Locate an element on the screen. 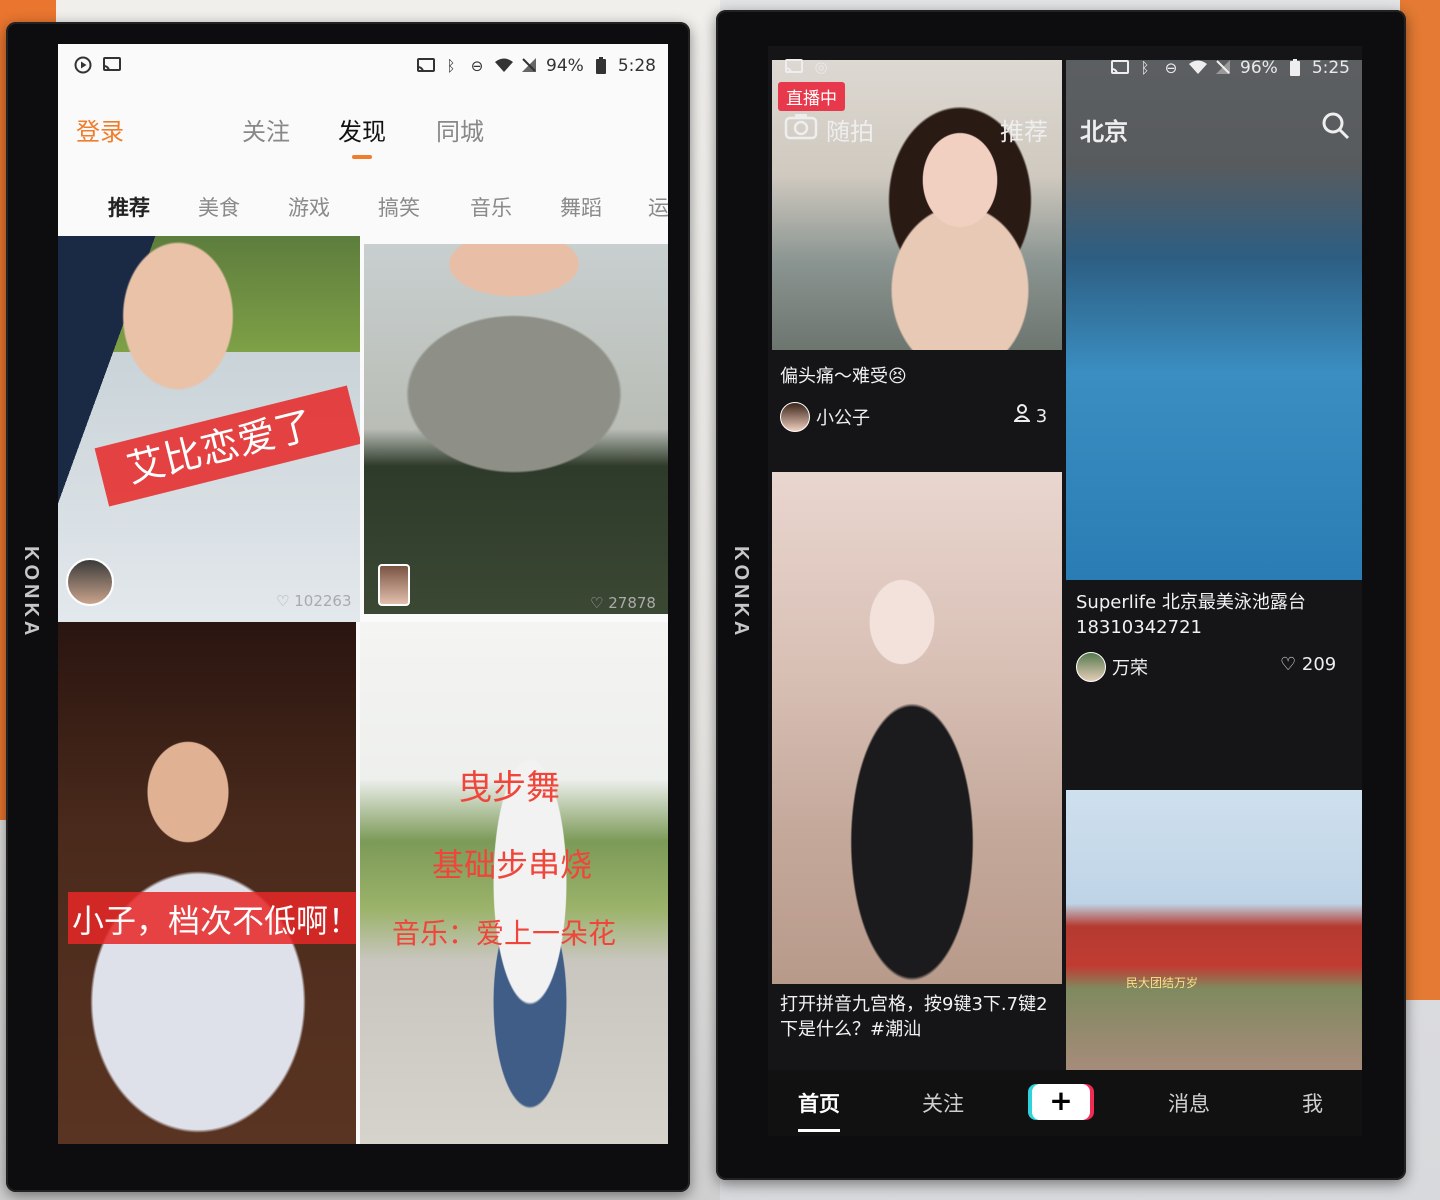 The width and height of the screenshot is (1440, 1200). person-icon is located at coordinates (1024, 415).